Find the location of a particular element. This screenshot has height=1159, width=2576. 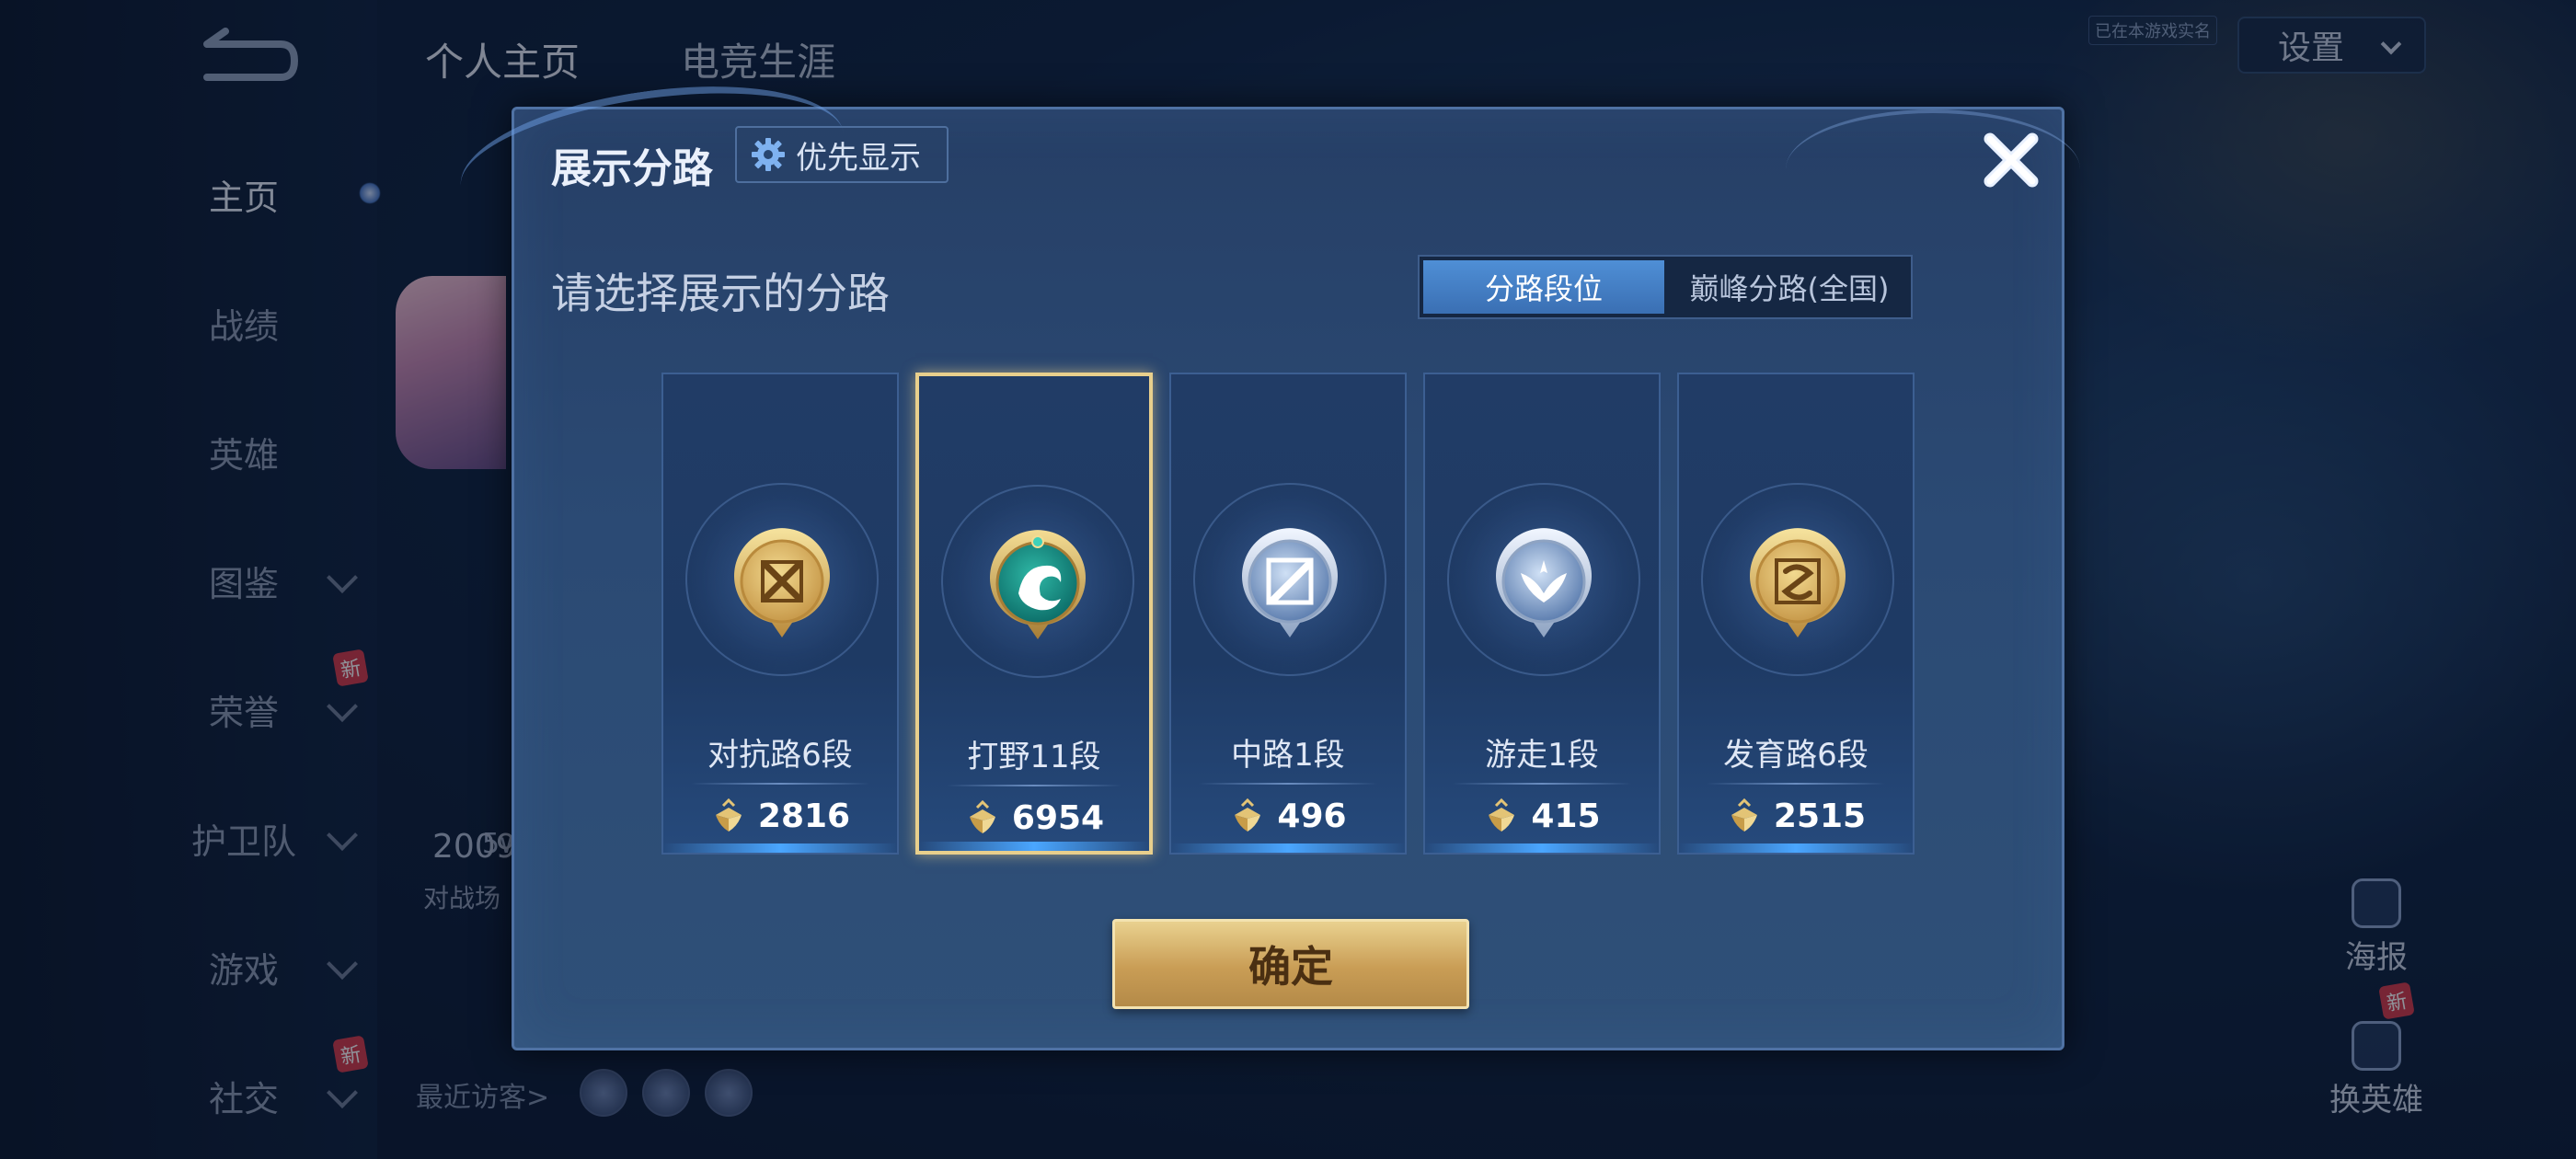

lane-score-value: 2816 is located at coordinates (804, 816).